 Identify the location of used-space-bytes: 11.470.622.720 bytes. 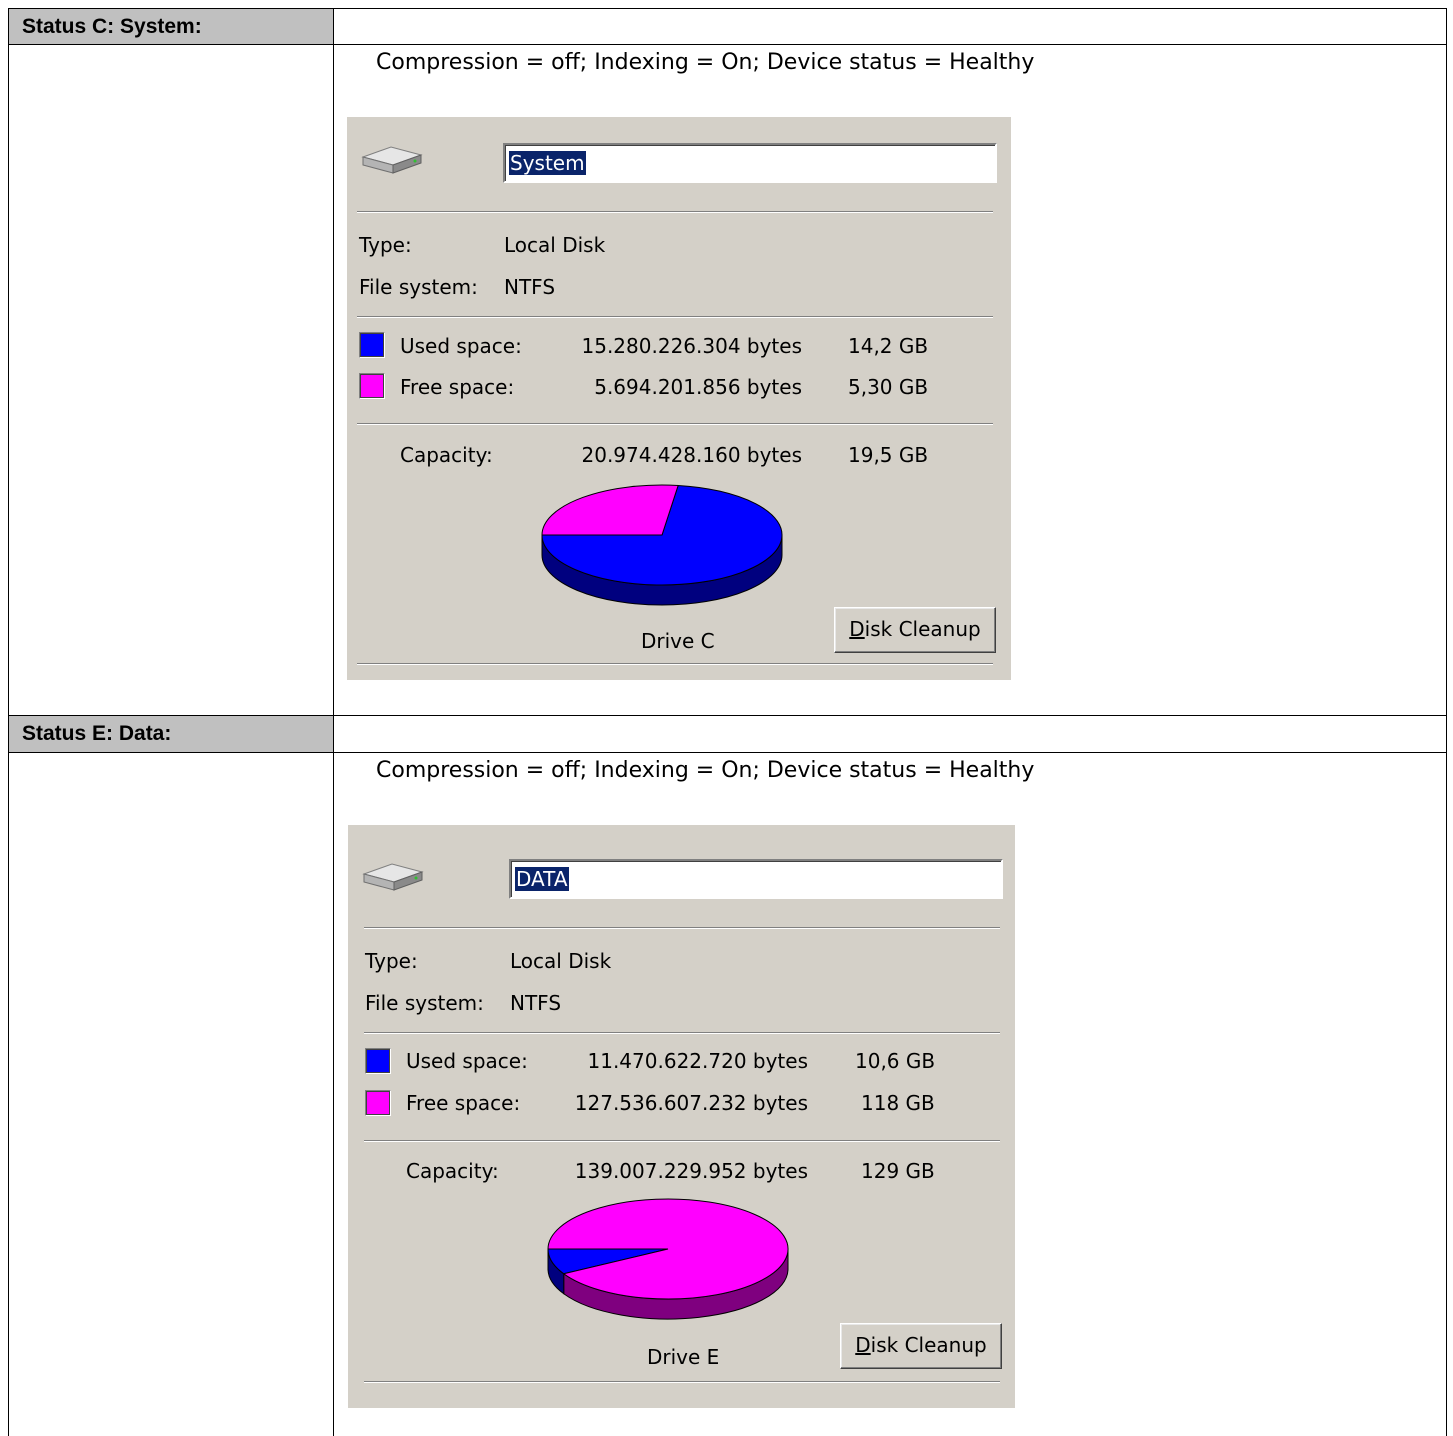
(698, 1061).